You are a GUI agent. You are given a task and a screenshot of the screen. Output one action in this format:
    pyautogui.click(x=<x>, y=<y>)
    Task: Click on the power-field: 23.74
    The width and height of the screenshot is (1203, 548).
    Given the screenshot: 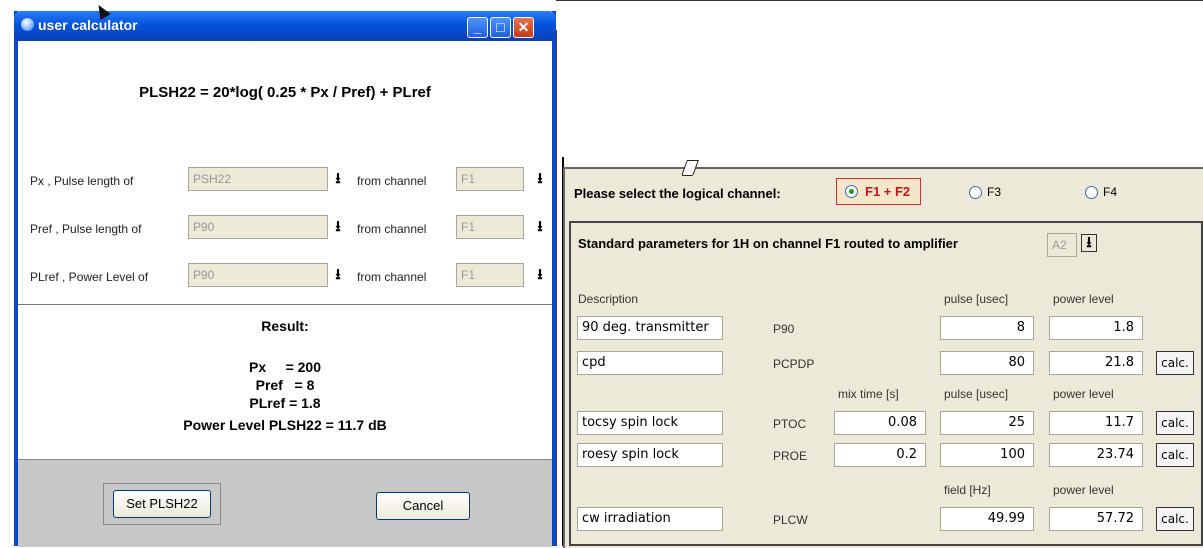 What is the action you would take?
    pyautogui.click(x=1096, y=455)
    